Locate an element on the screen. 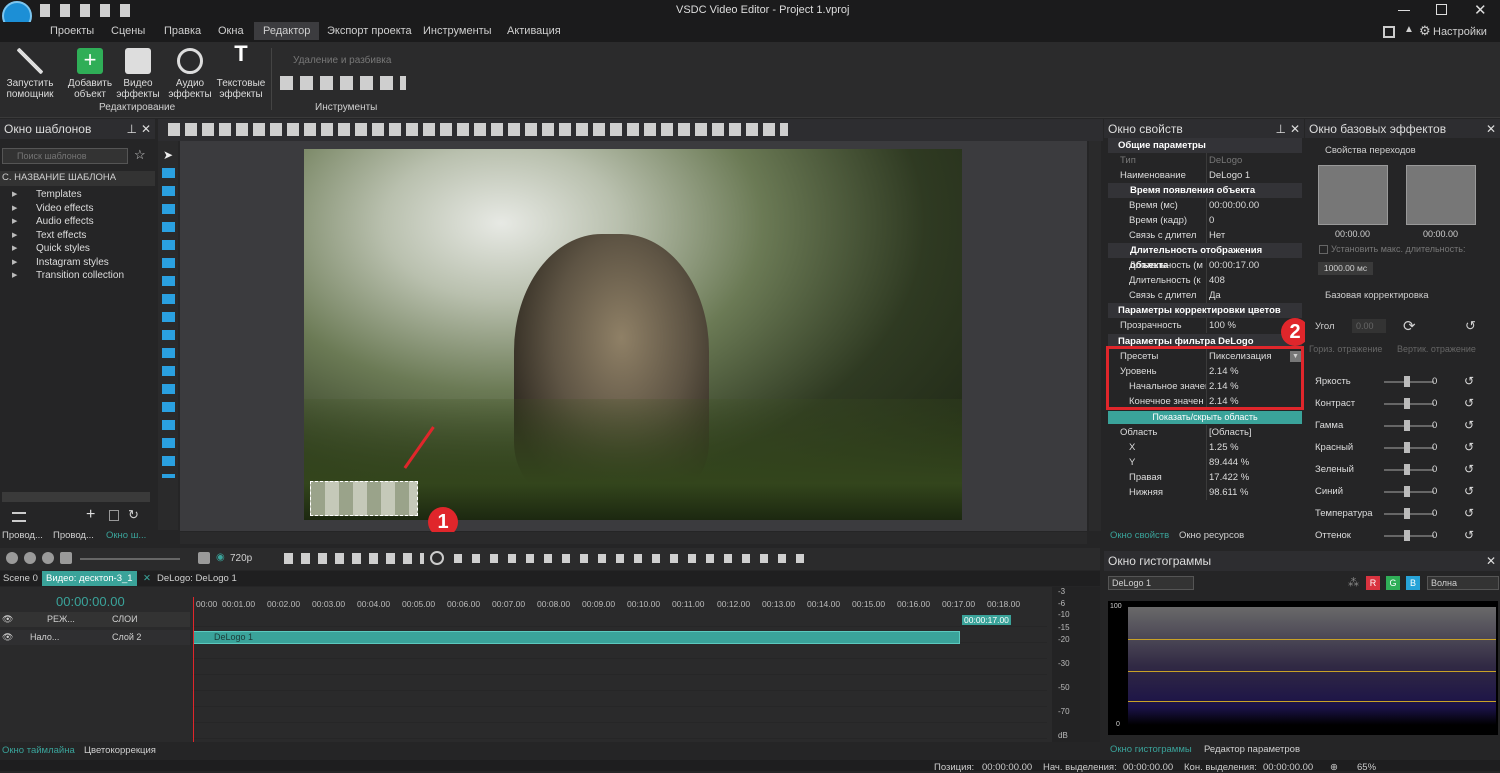  zoom-out-icon is located at coordinates (30, 558).